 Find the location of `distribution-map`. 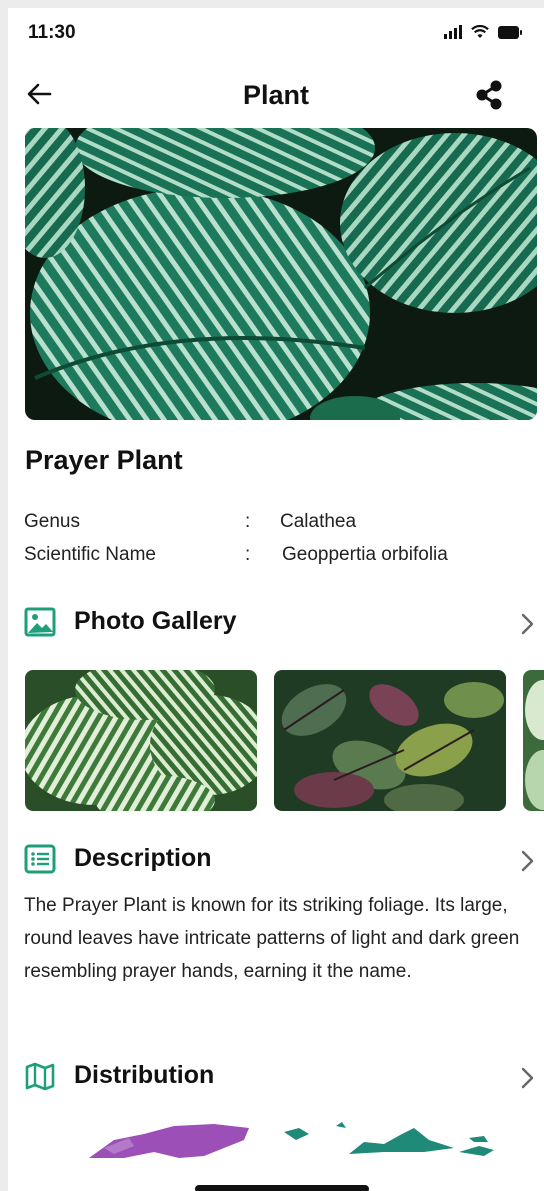

distribution-map is located at coordinates (291, 1140).